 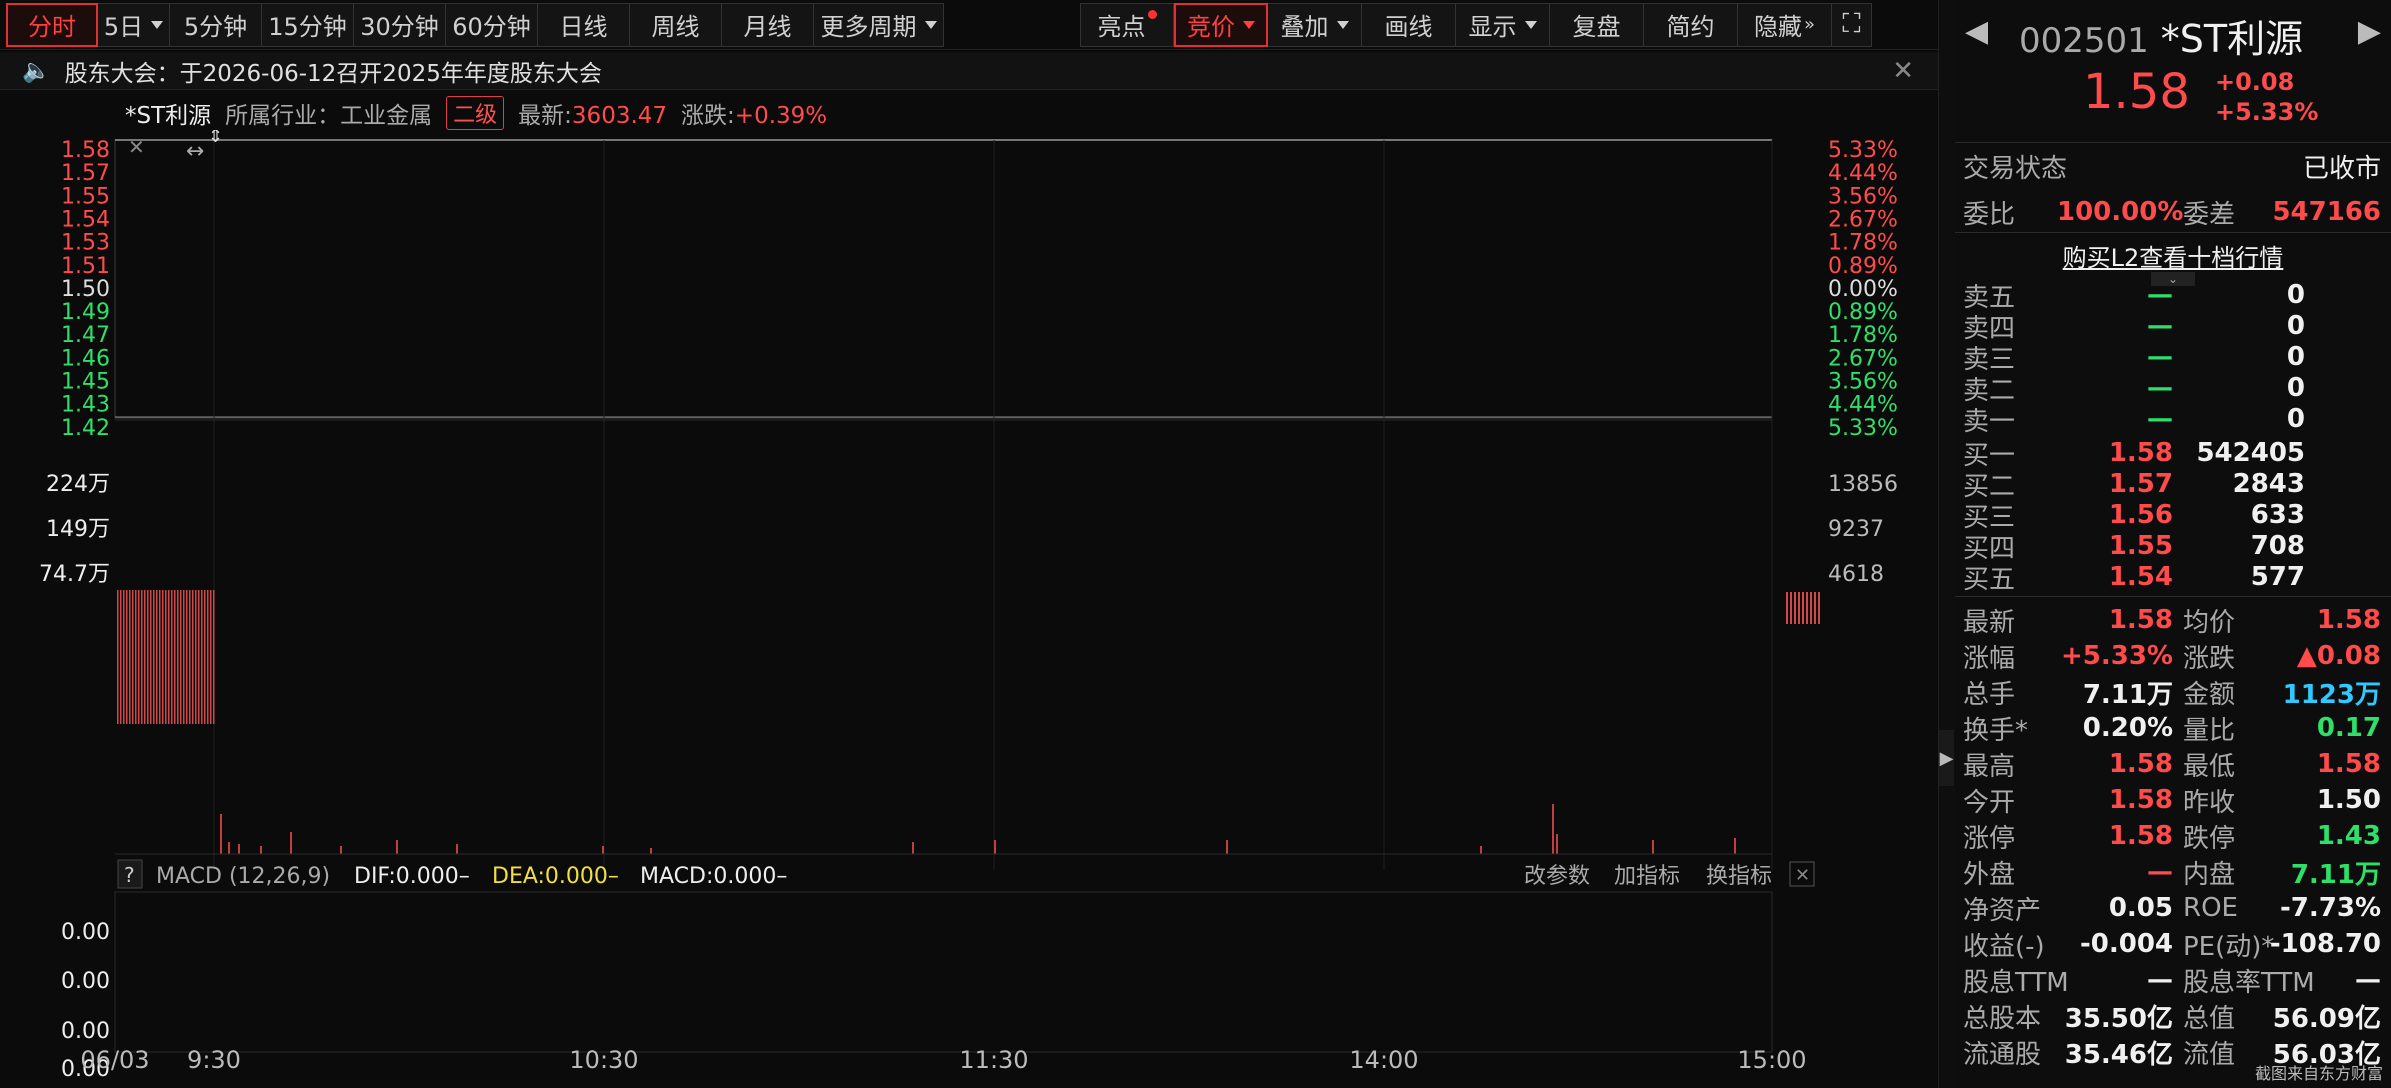 What do you see at coordinates (215, 138) in the screenshot?
I see `crosshair-marker-icon: ⇕` at bounding box center [215, 138].